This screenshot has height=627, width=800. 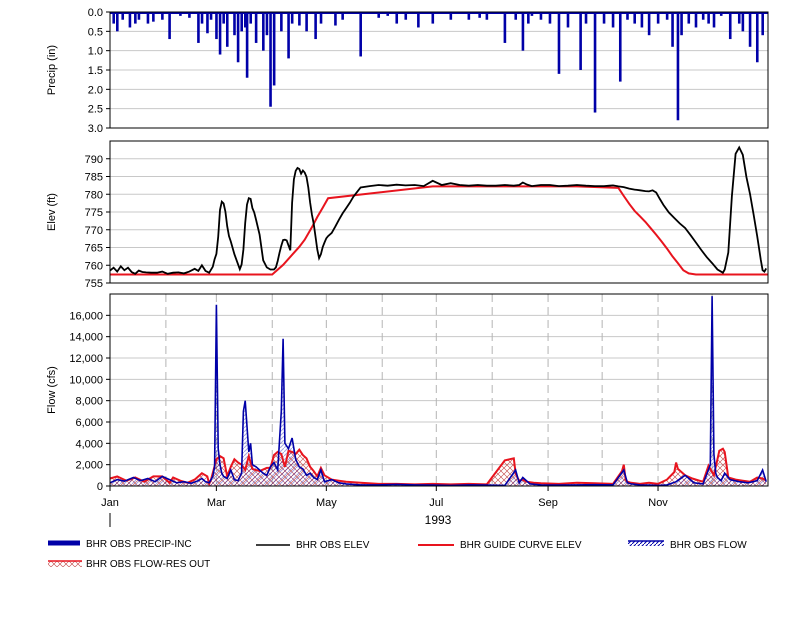 I want to click on y-tick-label: 765, so click(x=94, y=249).